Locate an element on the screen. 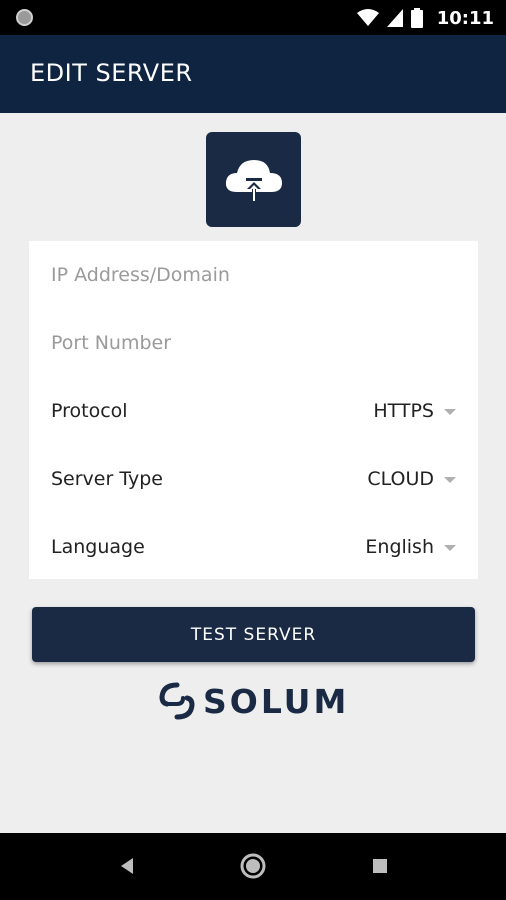 The image size is (506, 900). signal-icon is located at coordinates (394, 18).